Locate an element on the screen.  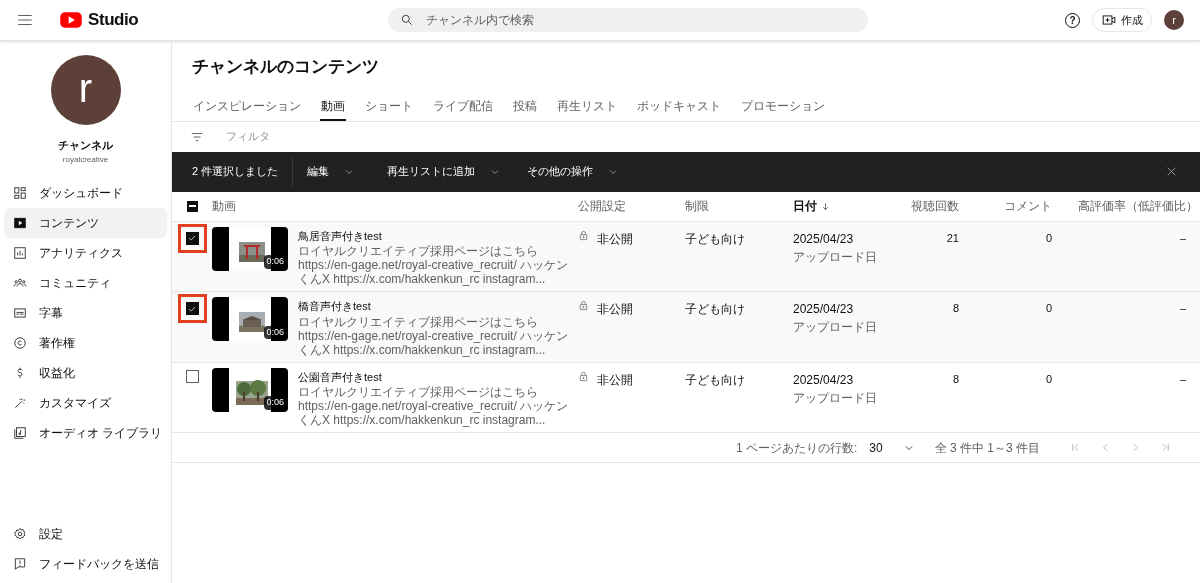
channel-avatar: r is located at coordinates (85, 90).